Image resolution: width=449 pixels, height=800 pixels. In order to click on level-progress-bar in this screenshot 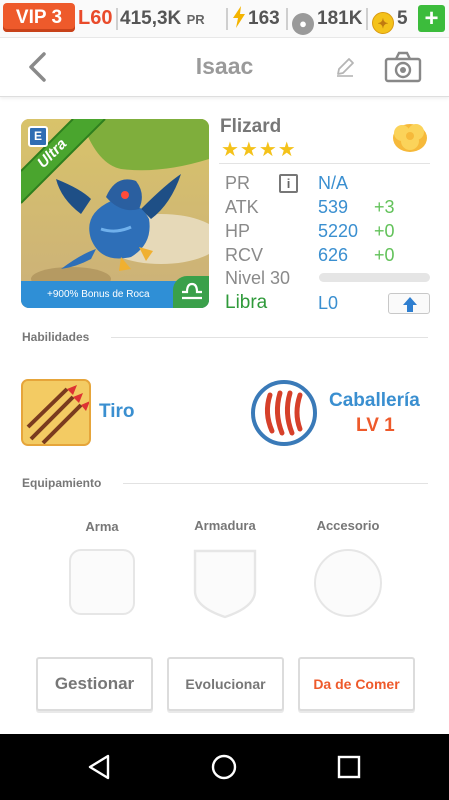, I will do `click(374, 277)`.